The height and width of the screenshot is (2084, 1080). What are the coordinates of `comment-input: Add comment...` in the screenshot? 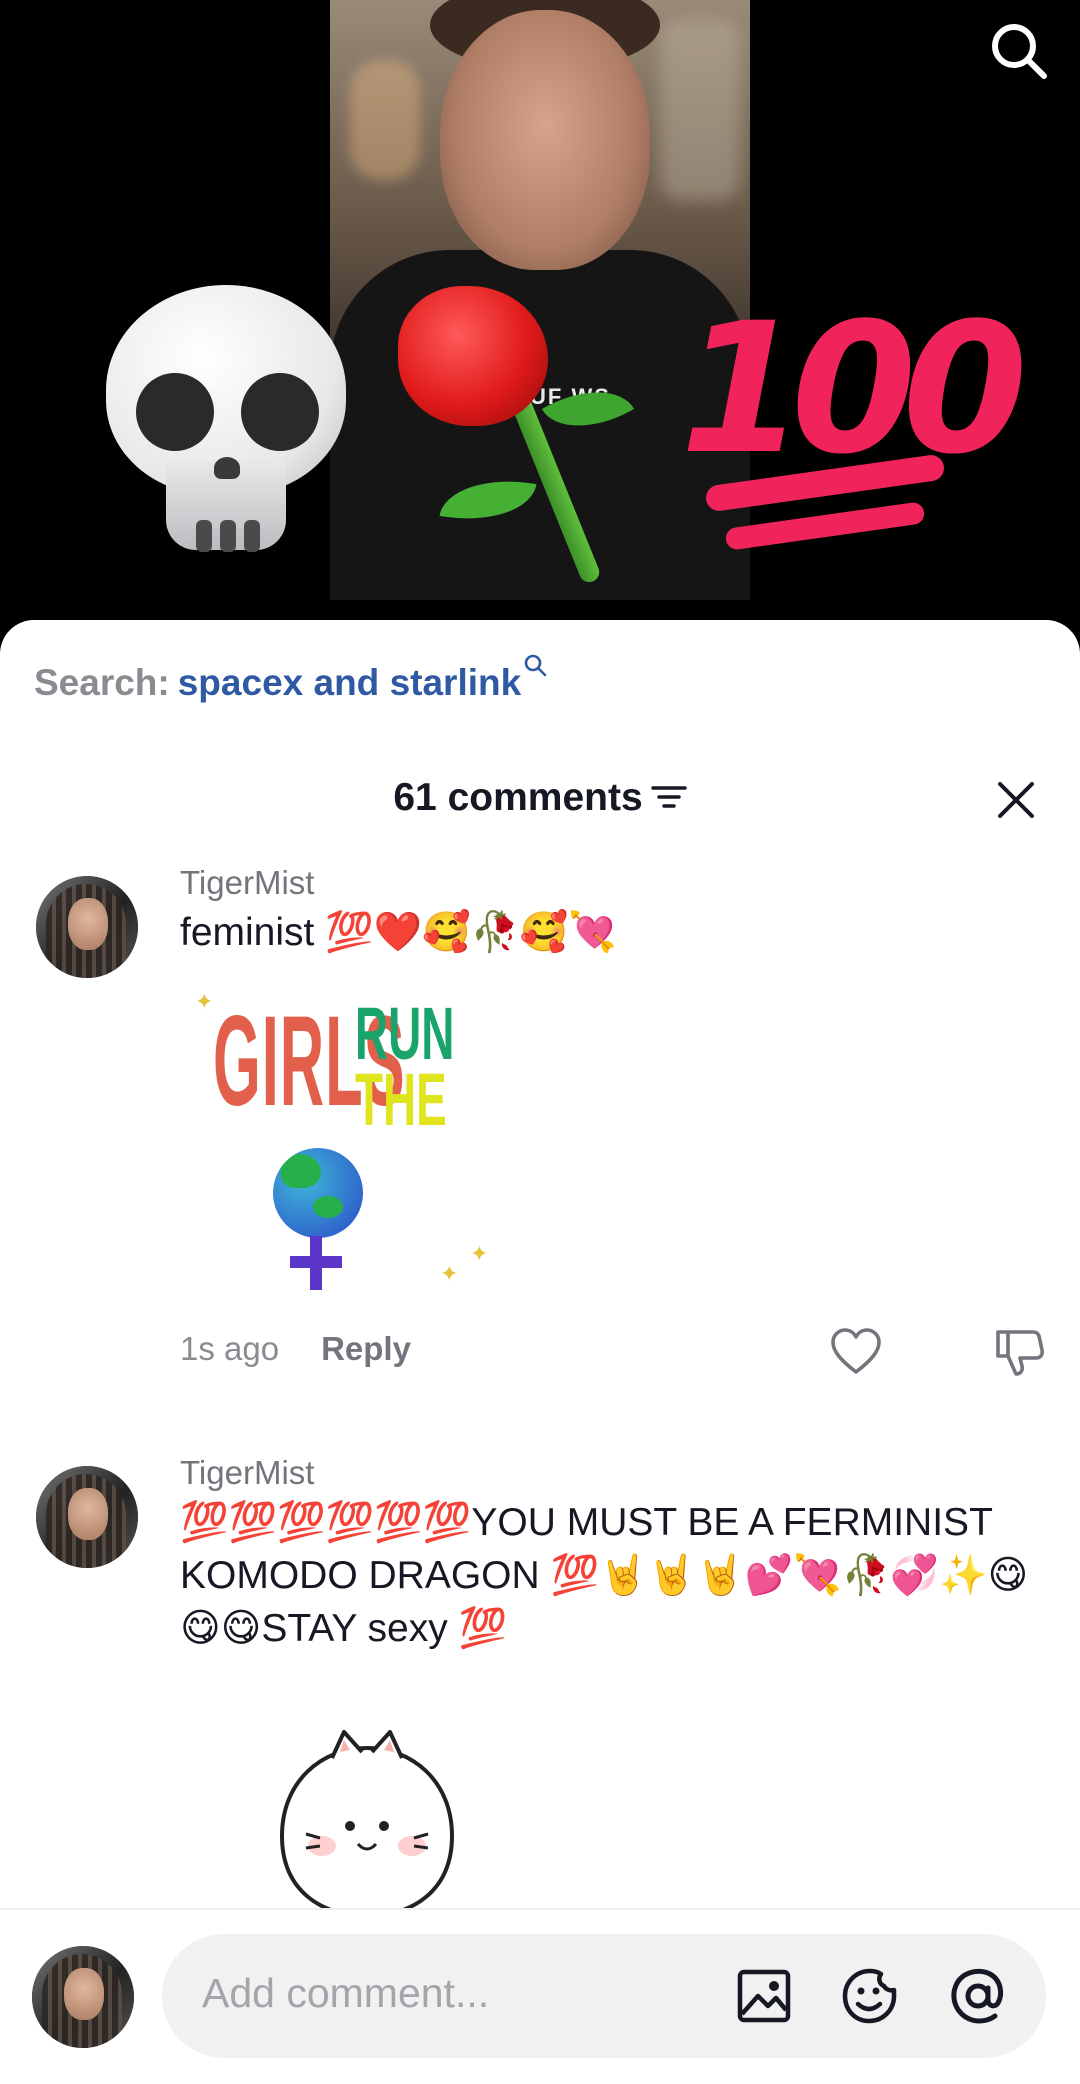 It's located at (604, 1996).